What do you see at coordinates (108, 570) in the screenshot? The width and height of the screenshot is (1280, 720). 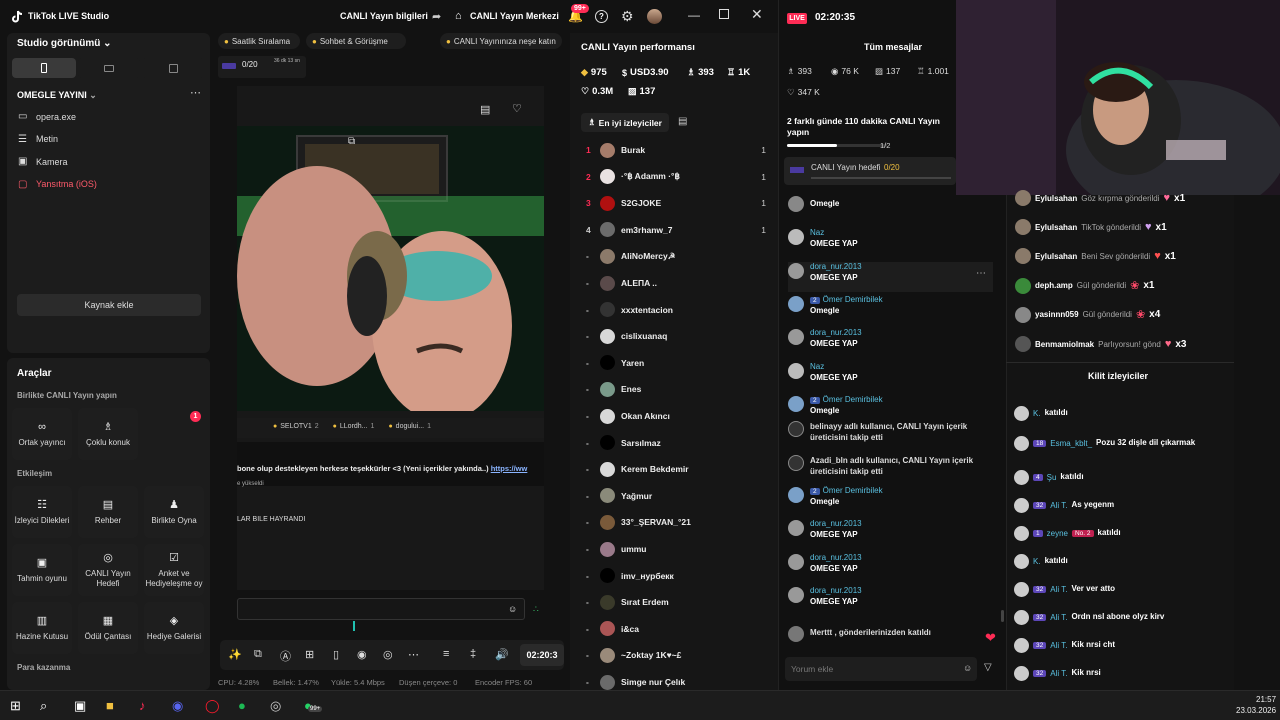 I see `tool-button: ◎ CANLI Yayın Hedefi` at bounding box center [108, 570].